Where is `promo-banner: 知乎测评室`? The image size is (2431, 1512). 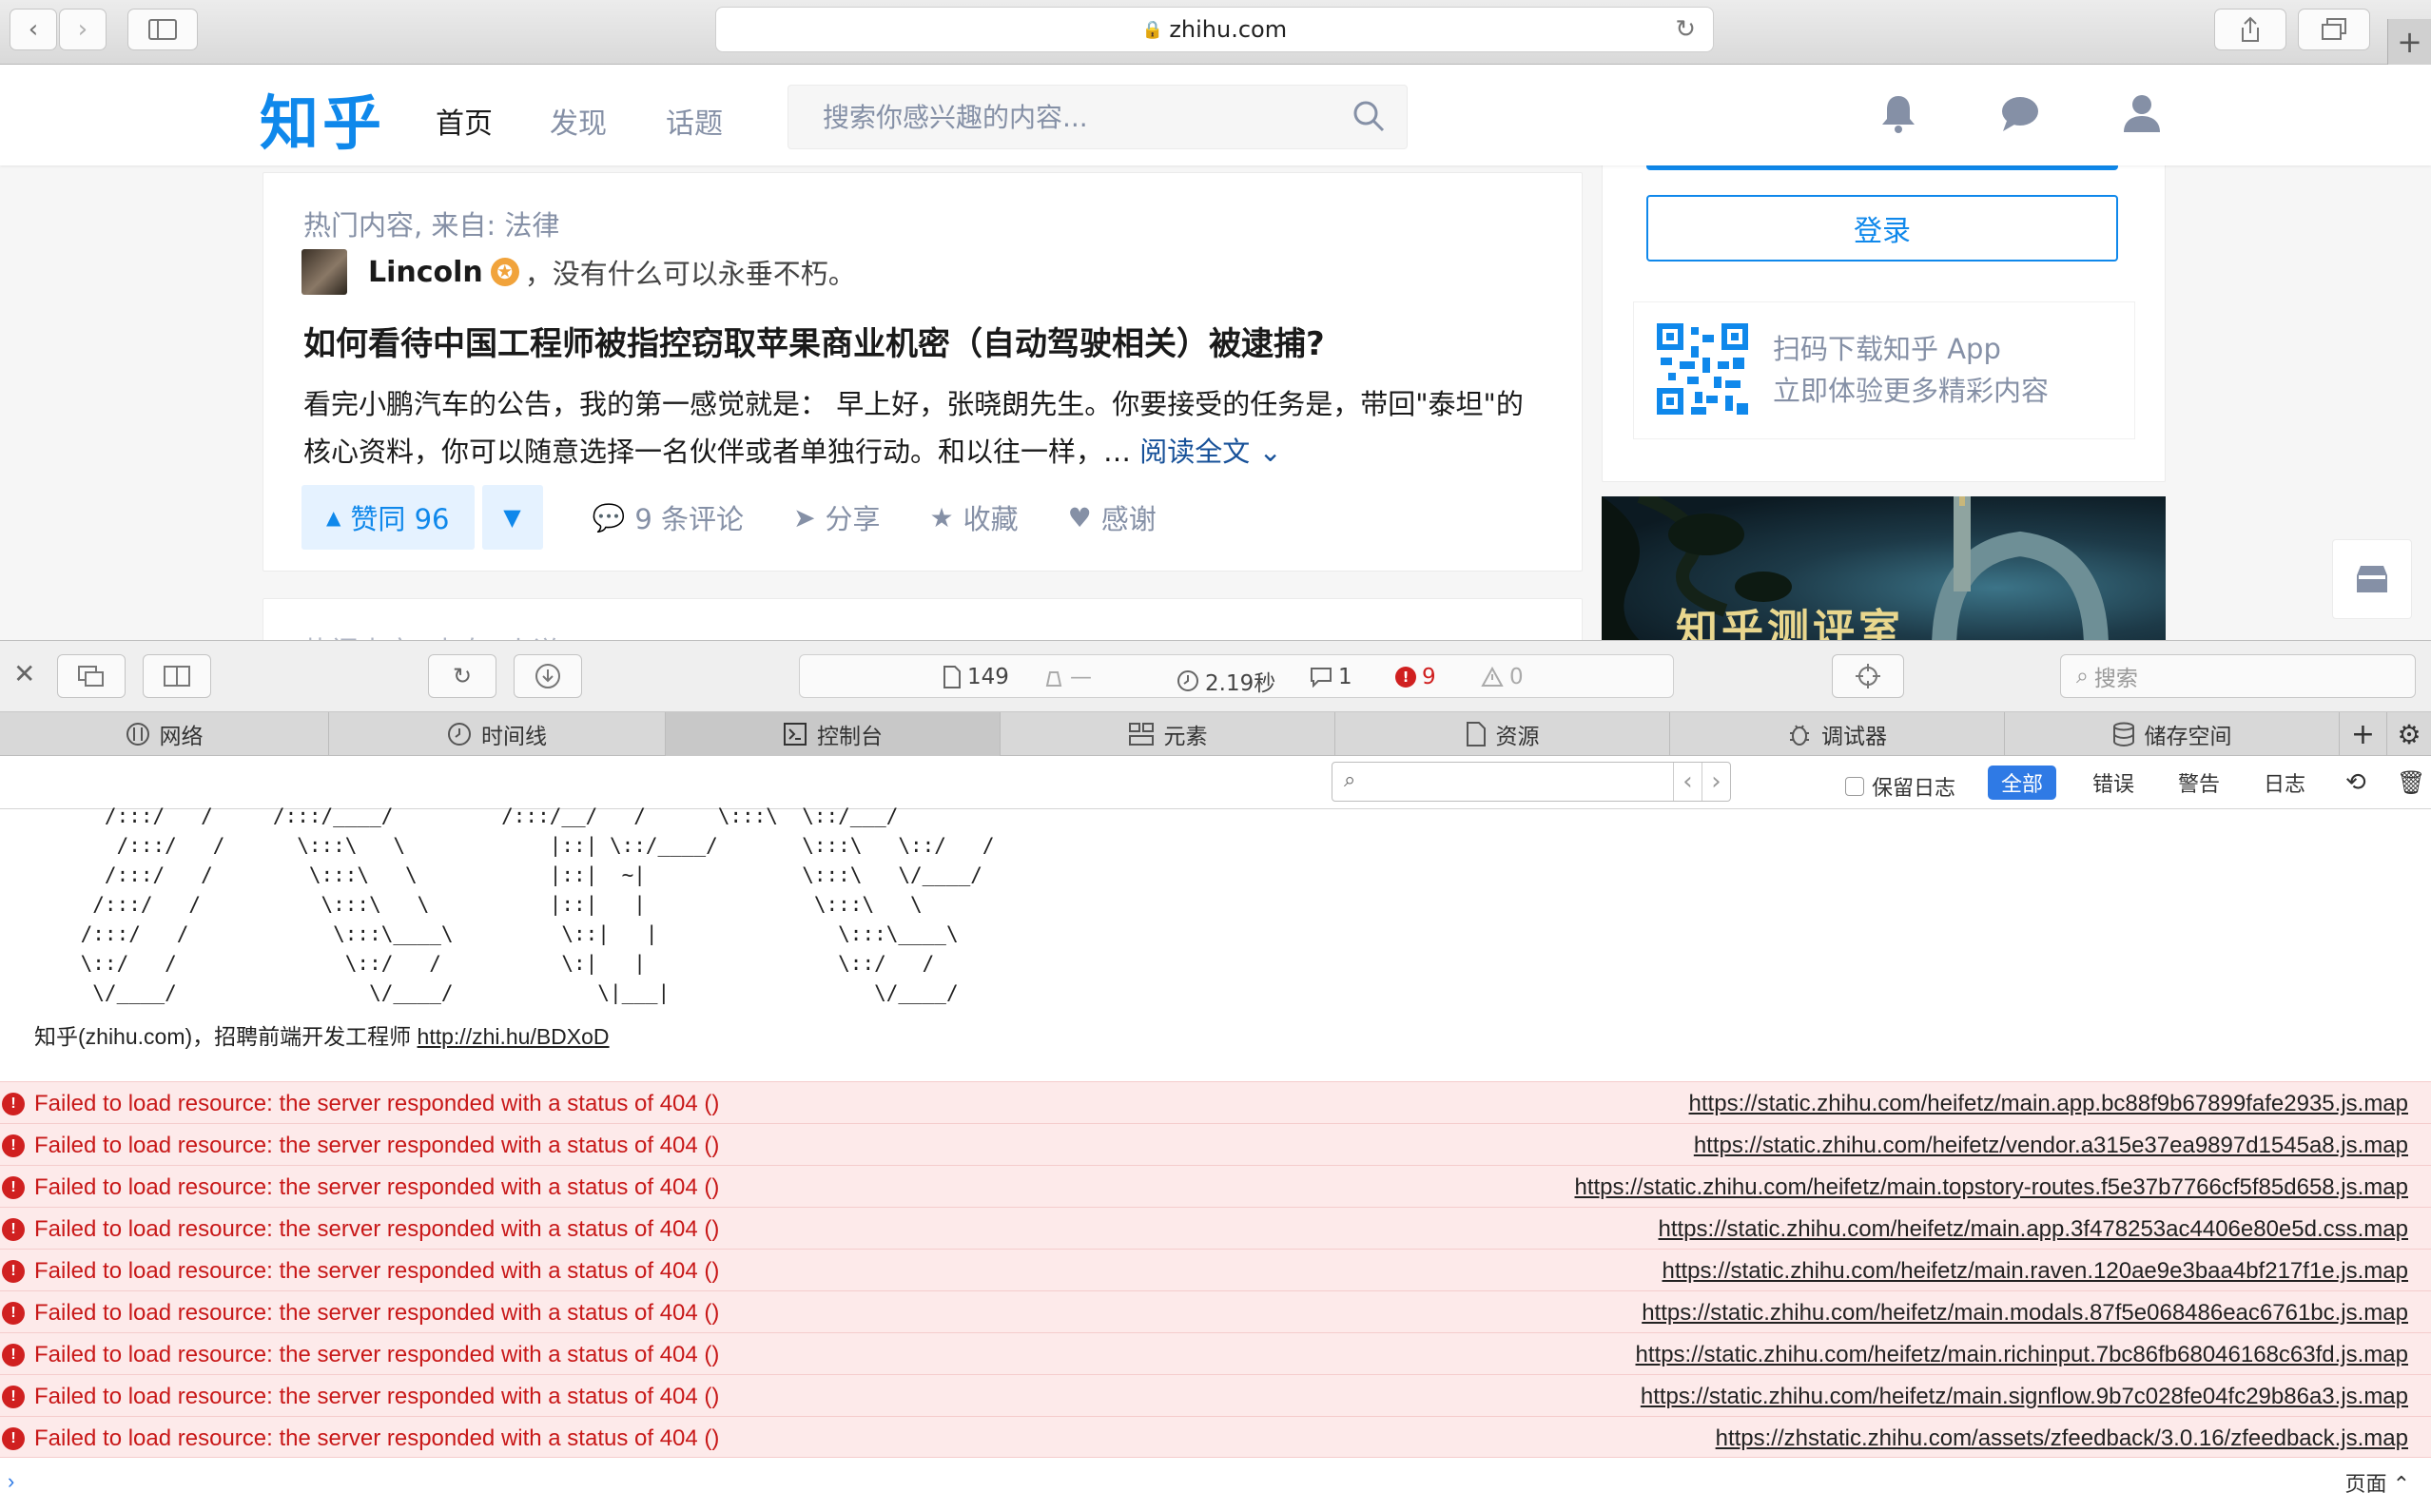
promo-banner: 知乎测评室 is located at coordinates (1884, 568).